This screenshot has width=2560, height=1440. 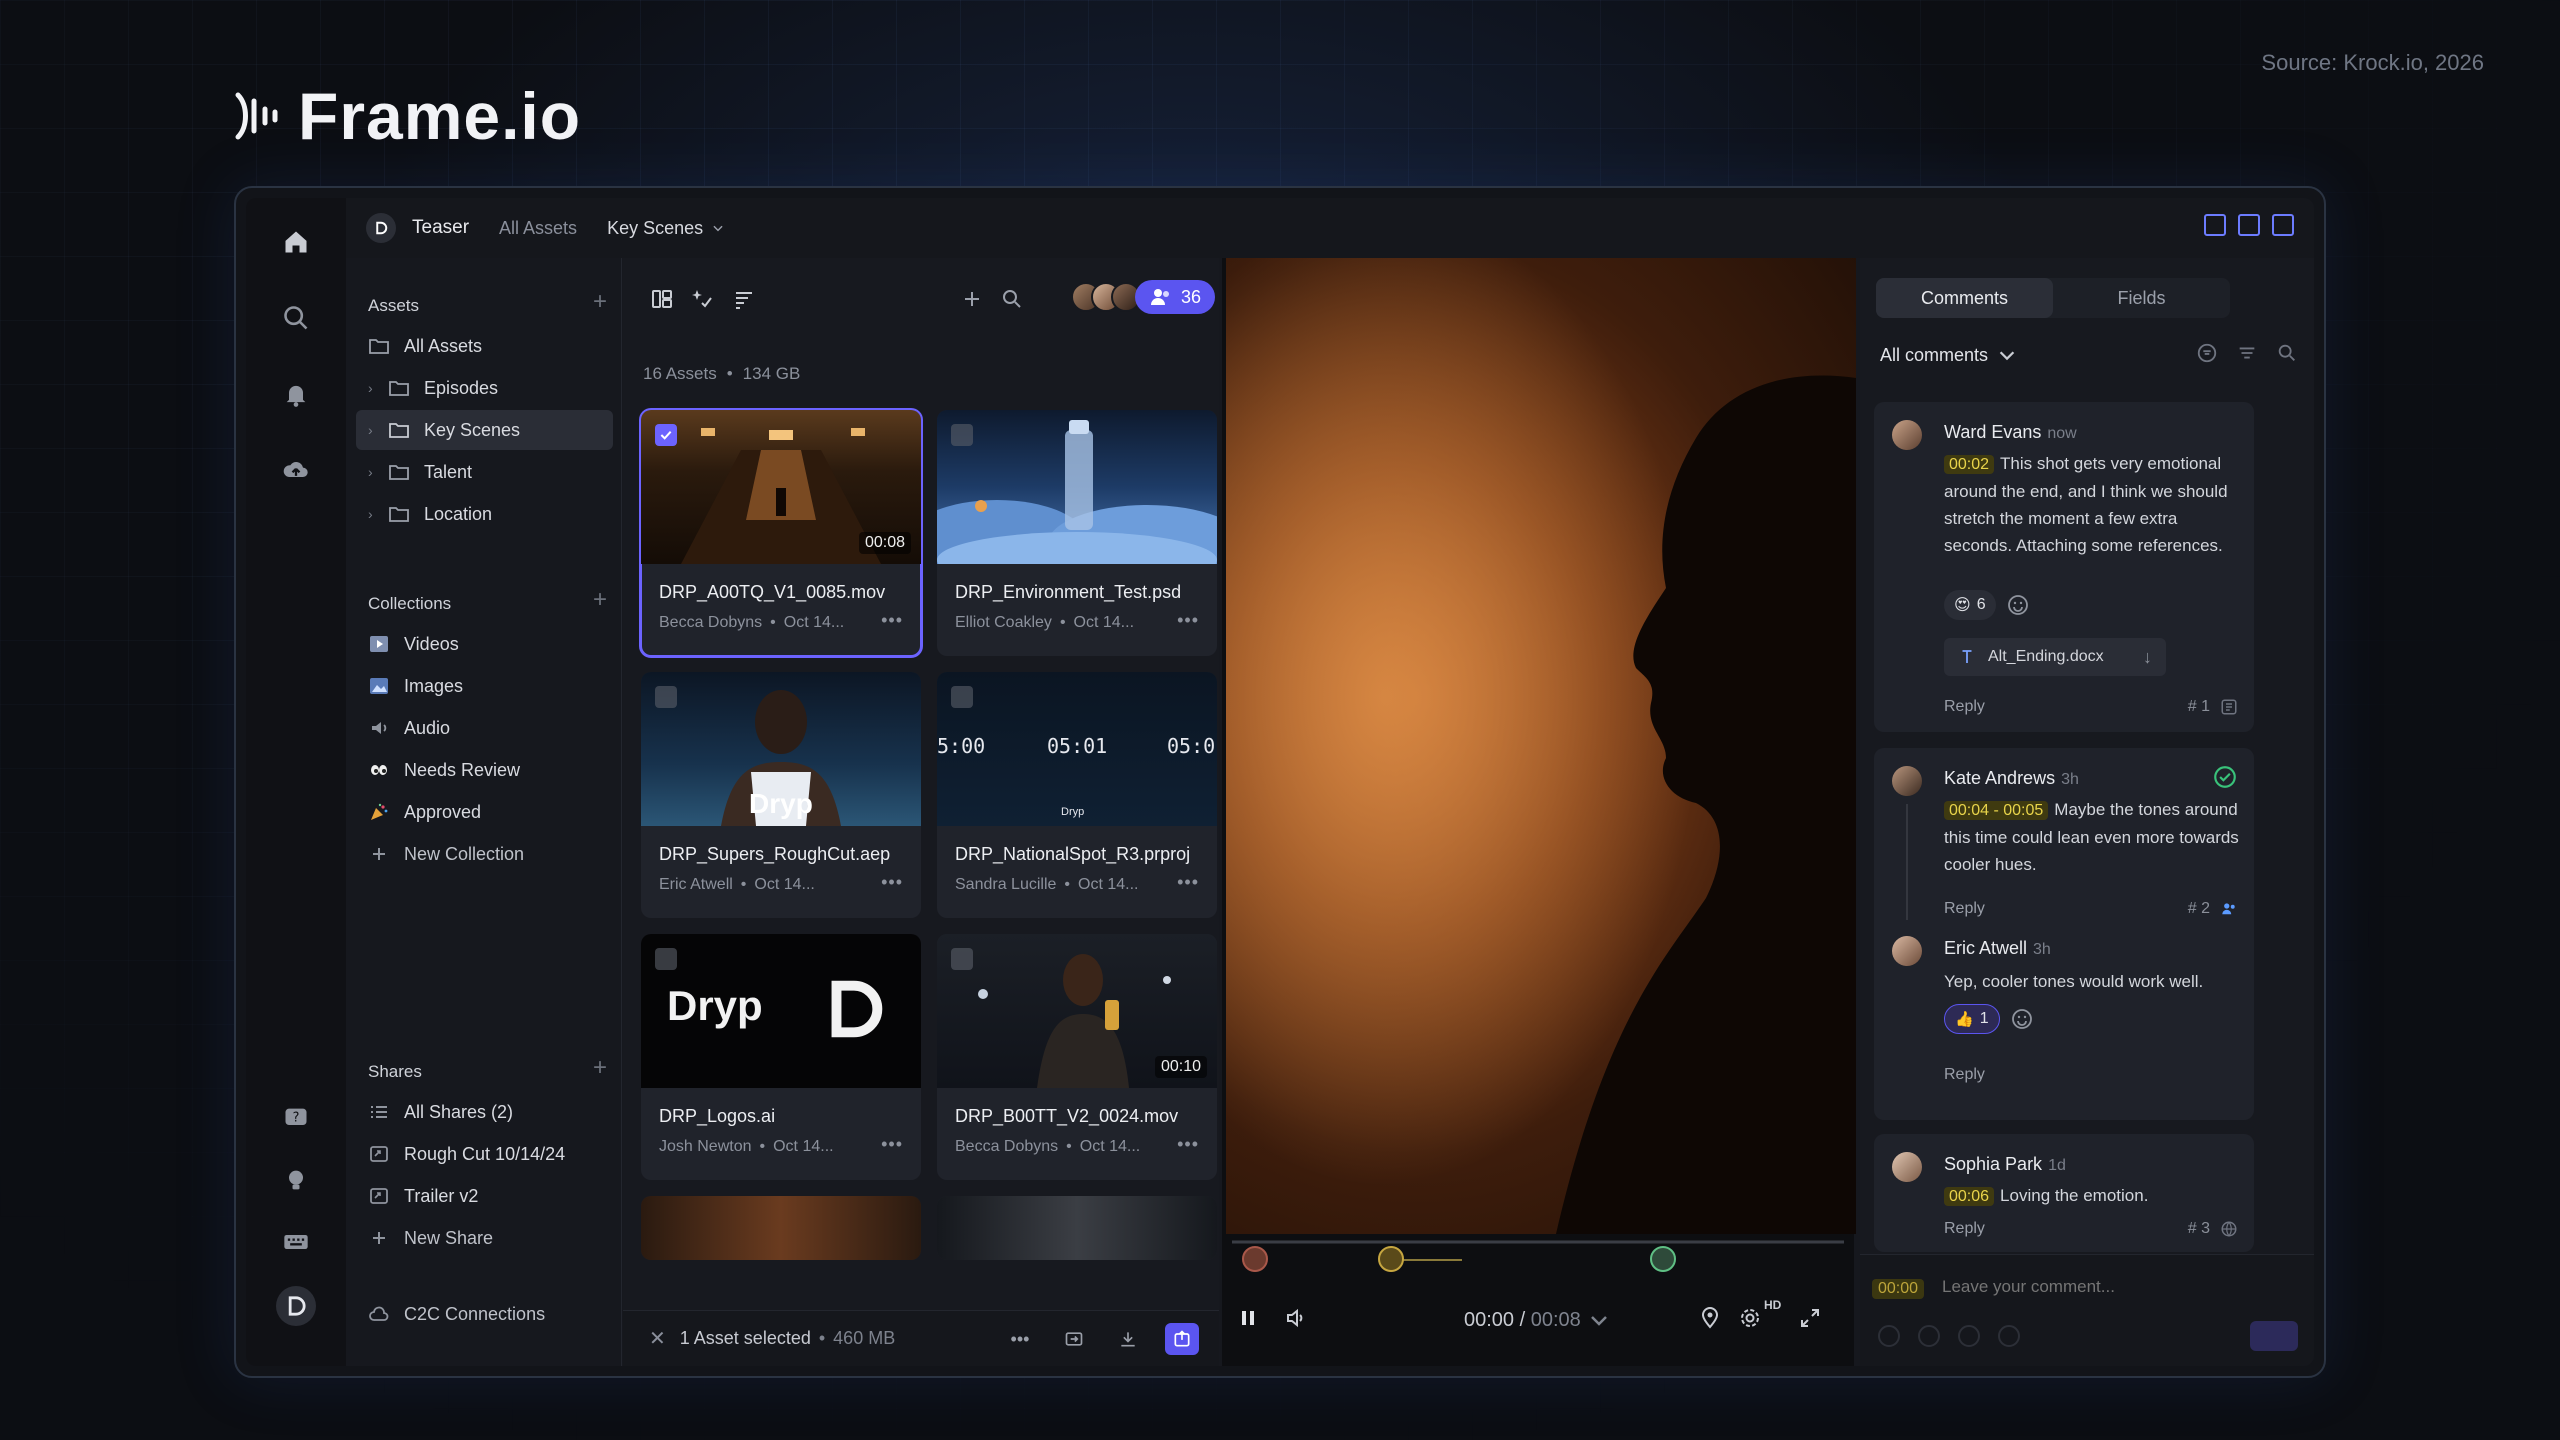 I want to click on sidebar-item-all-shares: All Shares (2), so click(x=484, y=1112).